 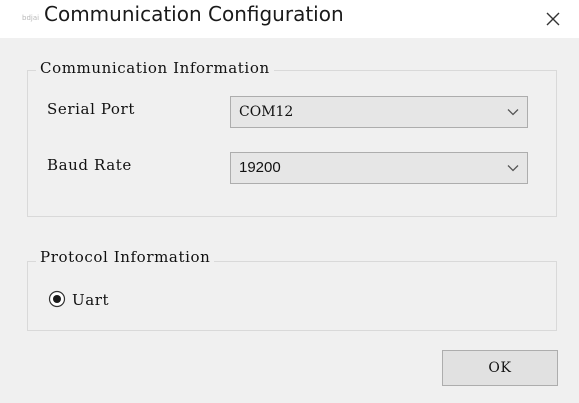 What do you see at coordinates (379, 112) in the screenshot?
I see `serial-port-select: COM12` at bounding box center [379, 112].